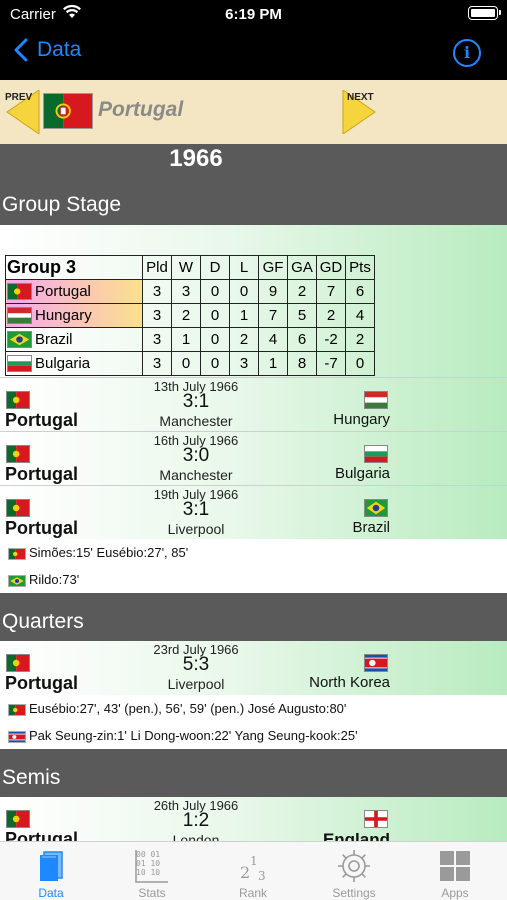 This screenshot has width=507, height=900. What do you see at coordinates (51, 893) in the screenshot?
I see `tab-label: Data` at bounding box center [51, 893].